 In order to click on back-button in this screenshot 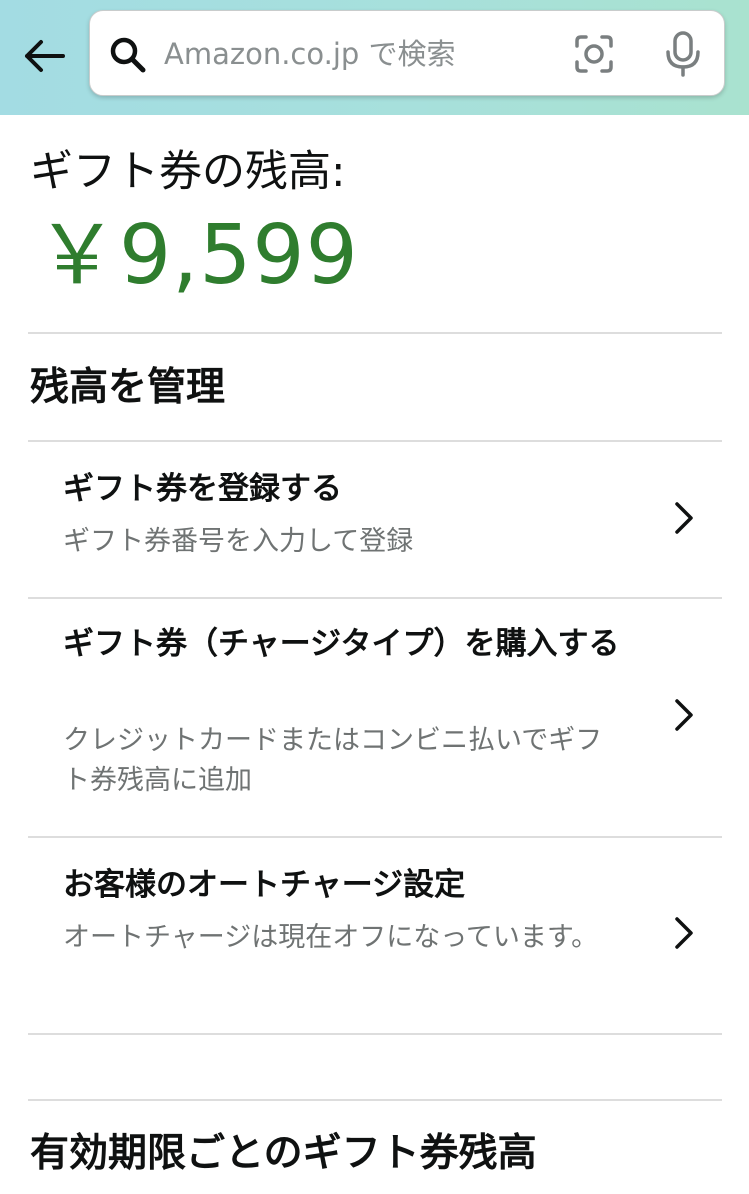, I will do `click(44, 56)`.